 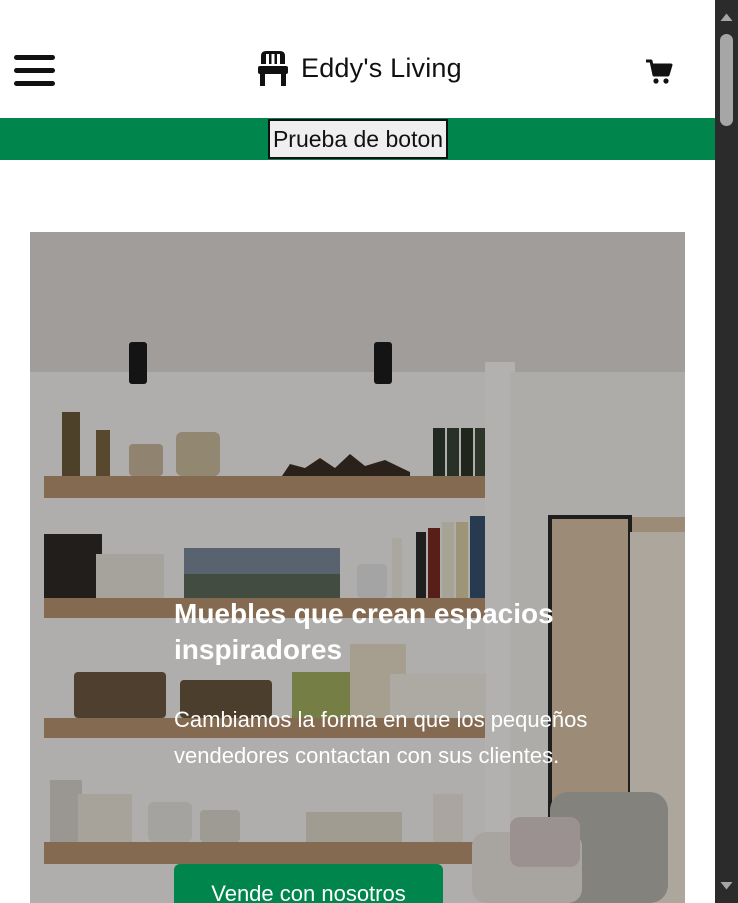 I want to click on brand-name: Eddy's Living, so click(x=381, y=67).